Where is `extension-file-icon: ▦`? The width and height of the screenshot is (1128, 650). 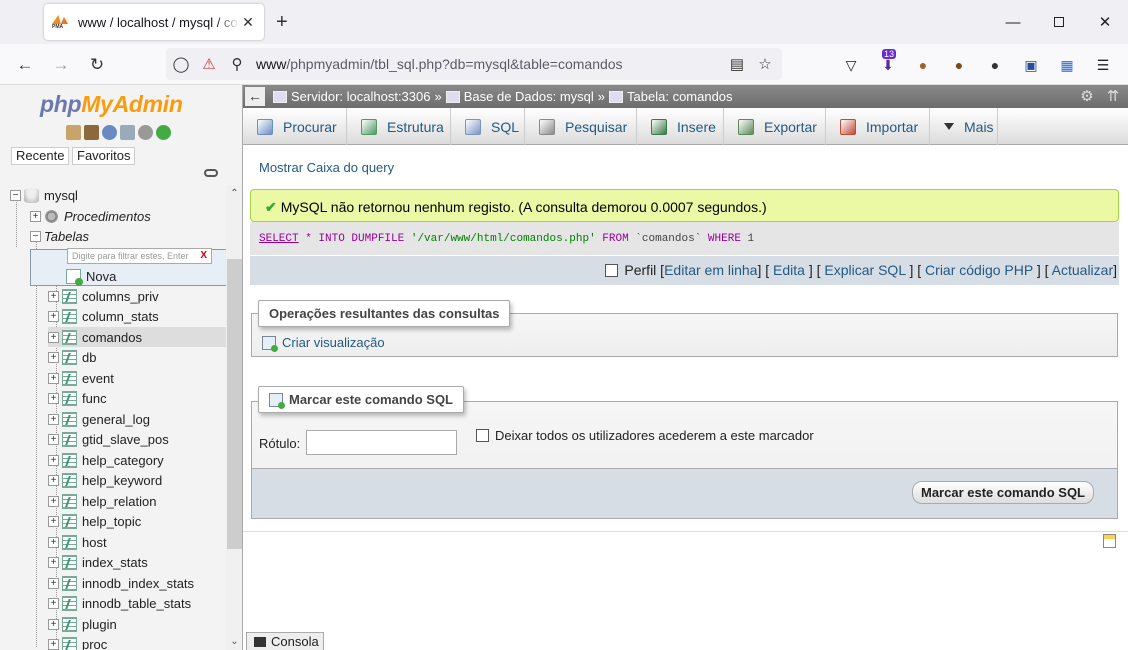 extension-file-icon: ▦ is located at coordinates (1067, 65).